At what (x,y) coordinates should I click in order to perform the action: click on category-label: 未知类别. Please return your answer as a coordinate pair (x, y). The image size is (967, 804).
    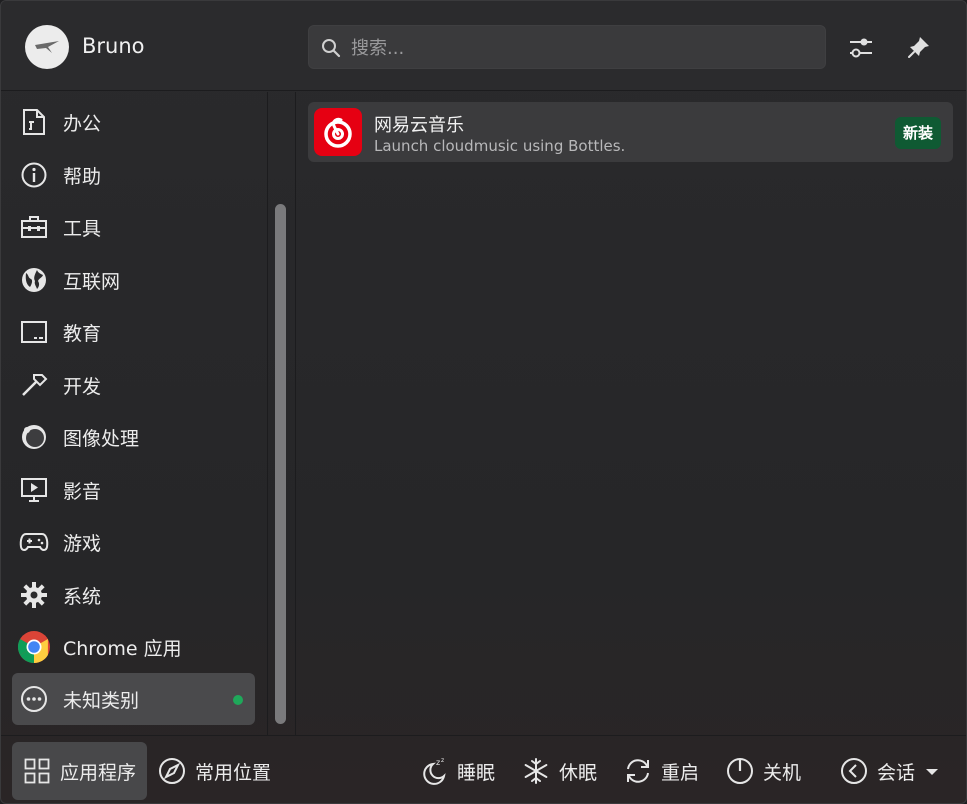
    Looking at the image, I should click on (101, 700).